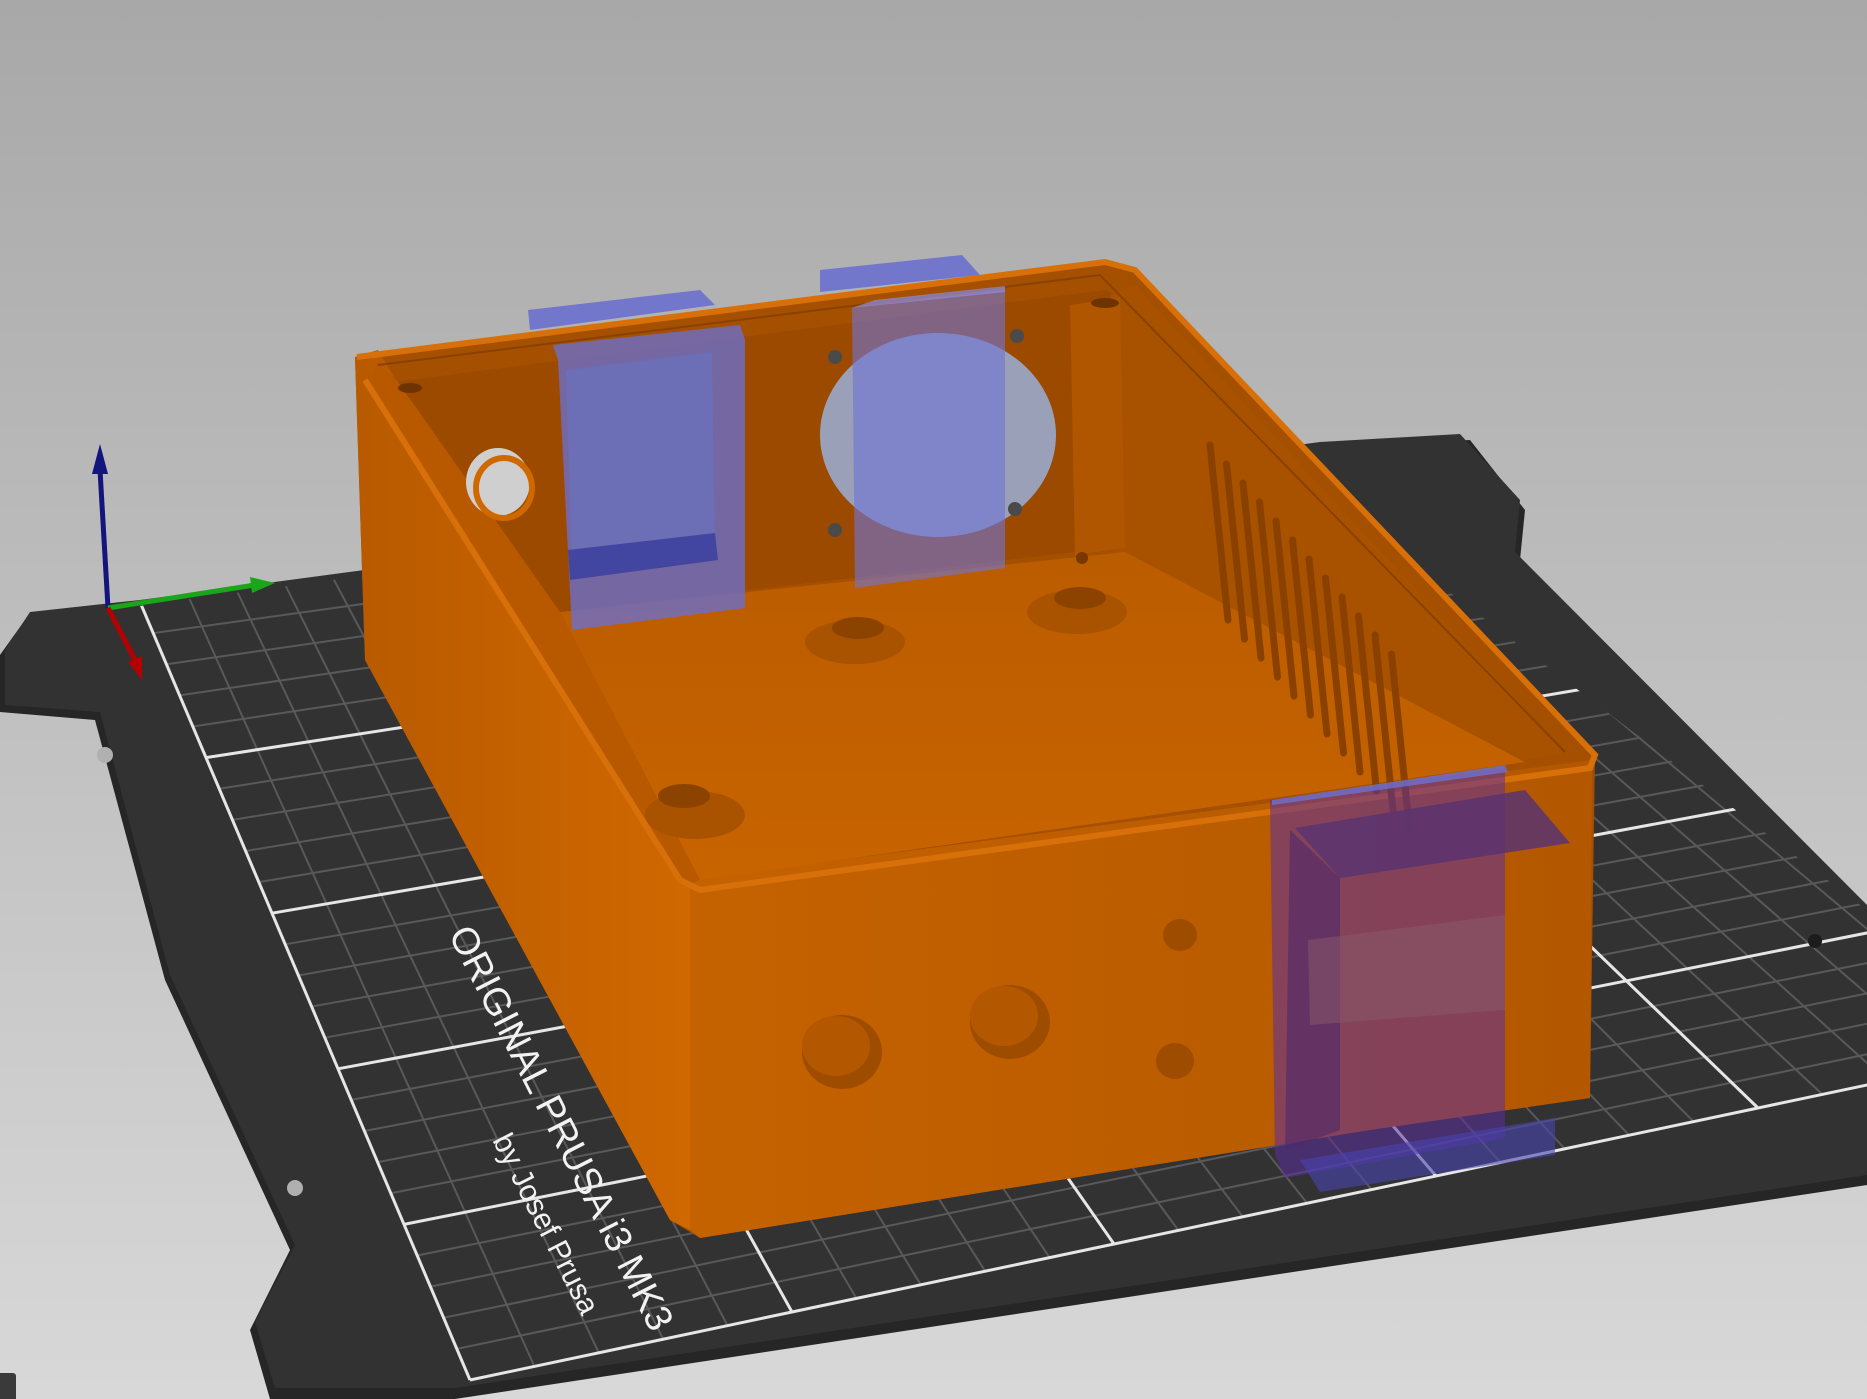 This screenshot has height=1399, width=1867. Describe the element at coordinates (1082, 558) in the screenshot. I see `floor-small-hole` at that location.